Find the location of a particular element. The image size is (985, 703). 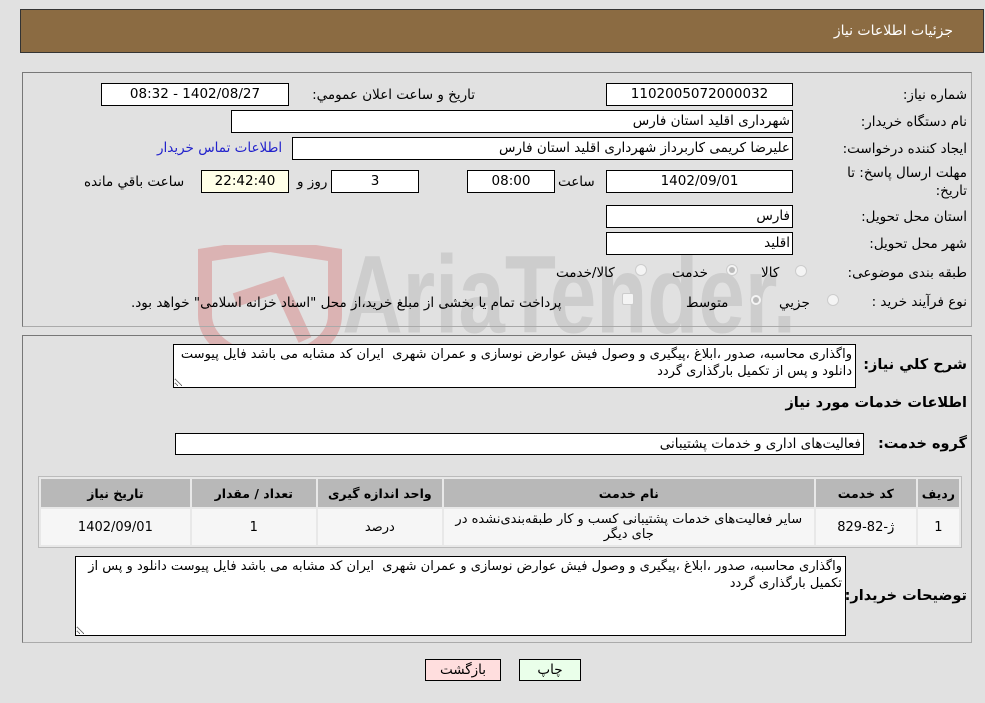

col-service-name: نام خدمت is located at coordinates (628, 493).